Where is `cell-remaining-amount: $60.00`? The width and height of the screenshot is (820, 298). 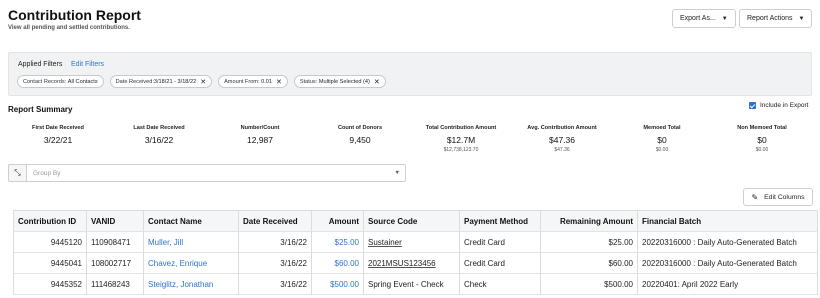 cell-remaining-amount: $60.00 is located at coordinates (589, 263).